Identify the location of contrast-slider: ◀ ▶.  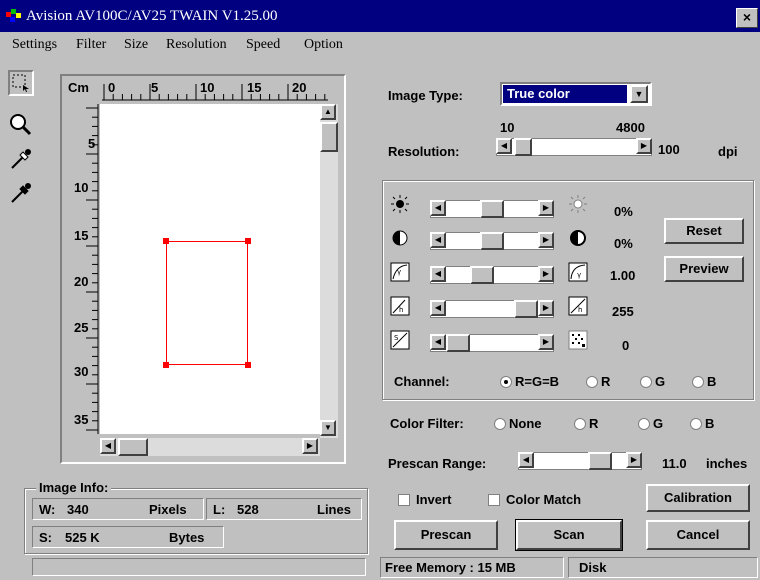
(492, 241).